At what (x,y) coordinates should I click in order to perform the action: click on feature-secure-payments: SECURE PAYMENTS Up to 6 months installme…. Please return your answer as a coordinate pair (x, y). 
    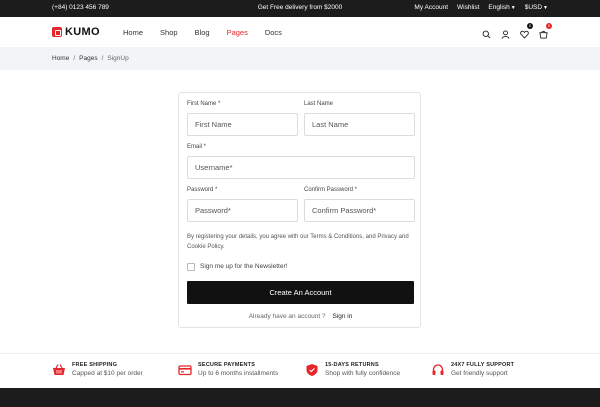
    Looking at the image, I should click on (228, 369).